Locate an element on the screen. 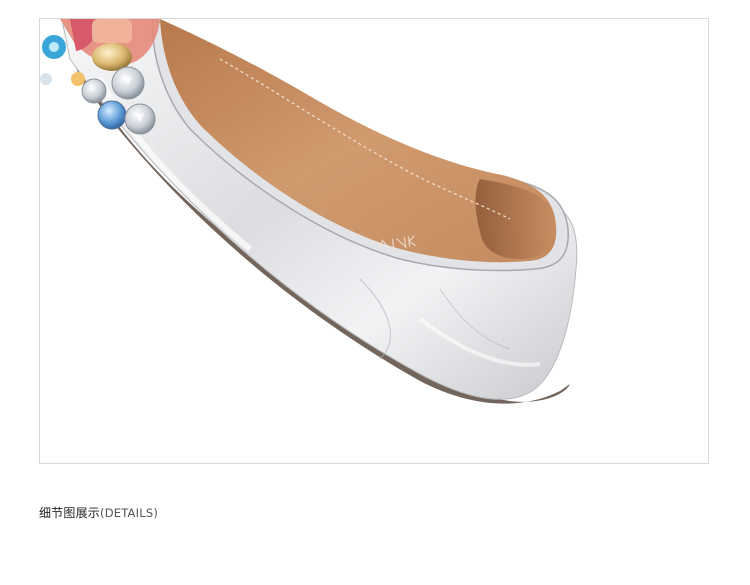 This screenshot has height=585, width=750. details-caption: 细节图展示(DETAILS) is located at coordinates (98, 512).